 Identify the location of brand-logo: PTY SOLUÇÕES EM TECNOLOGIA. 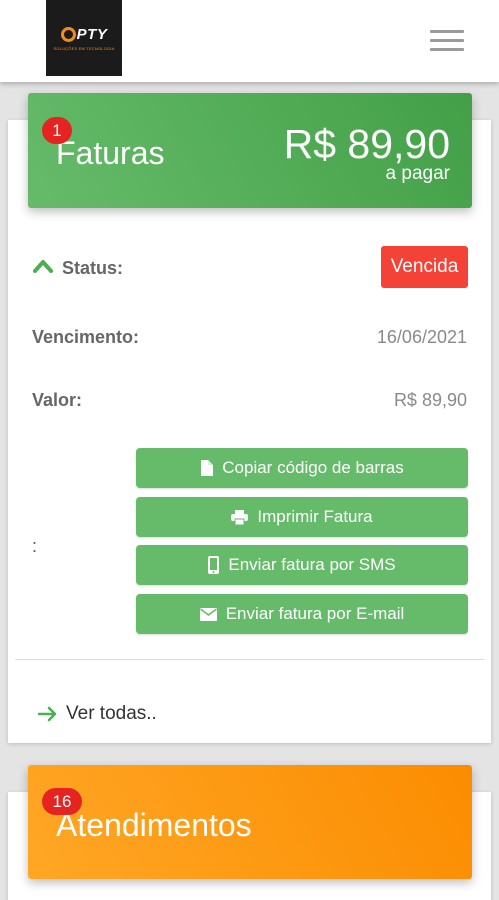
(84, 38).